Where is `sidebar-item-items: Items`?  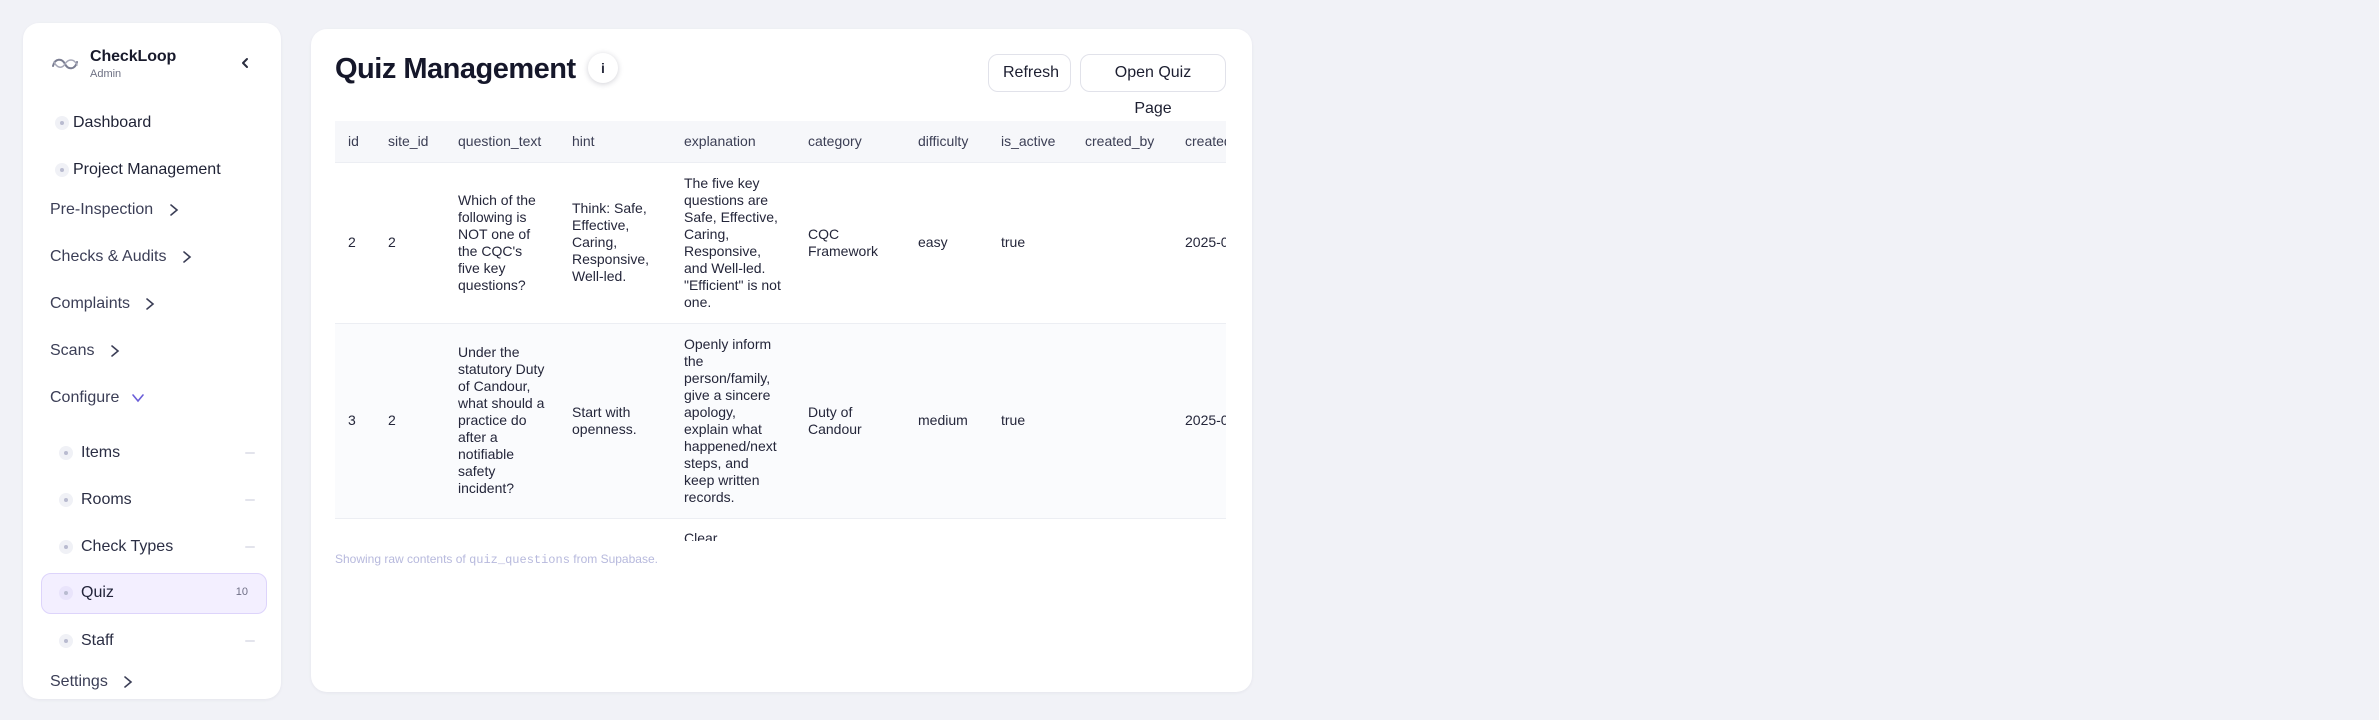
sidebar-item-items: Items is located at coordinates (154, 453).